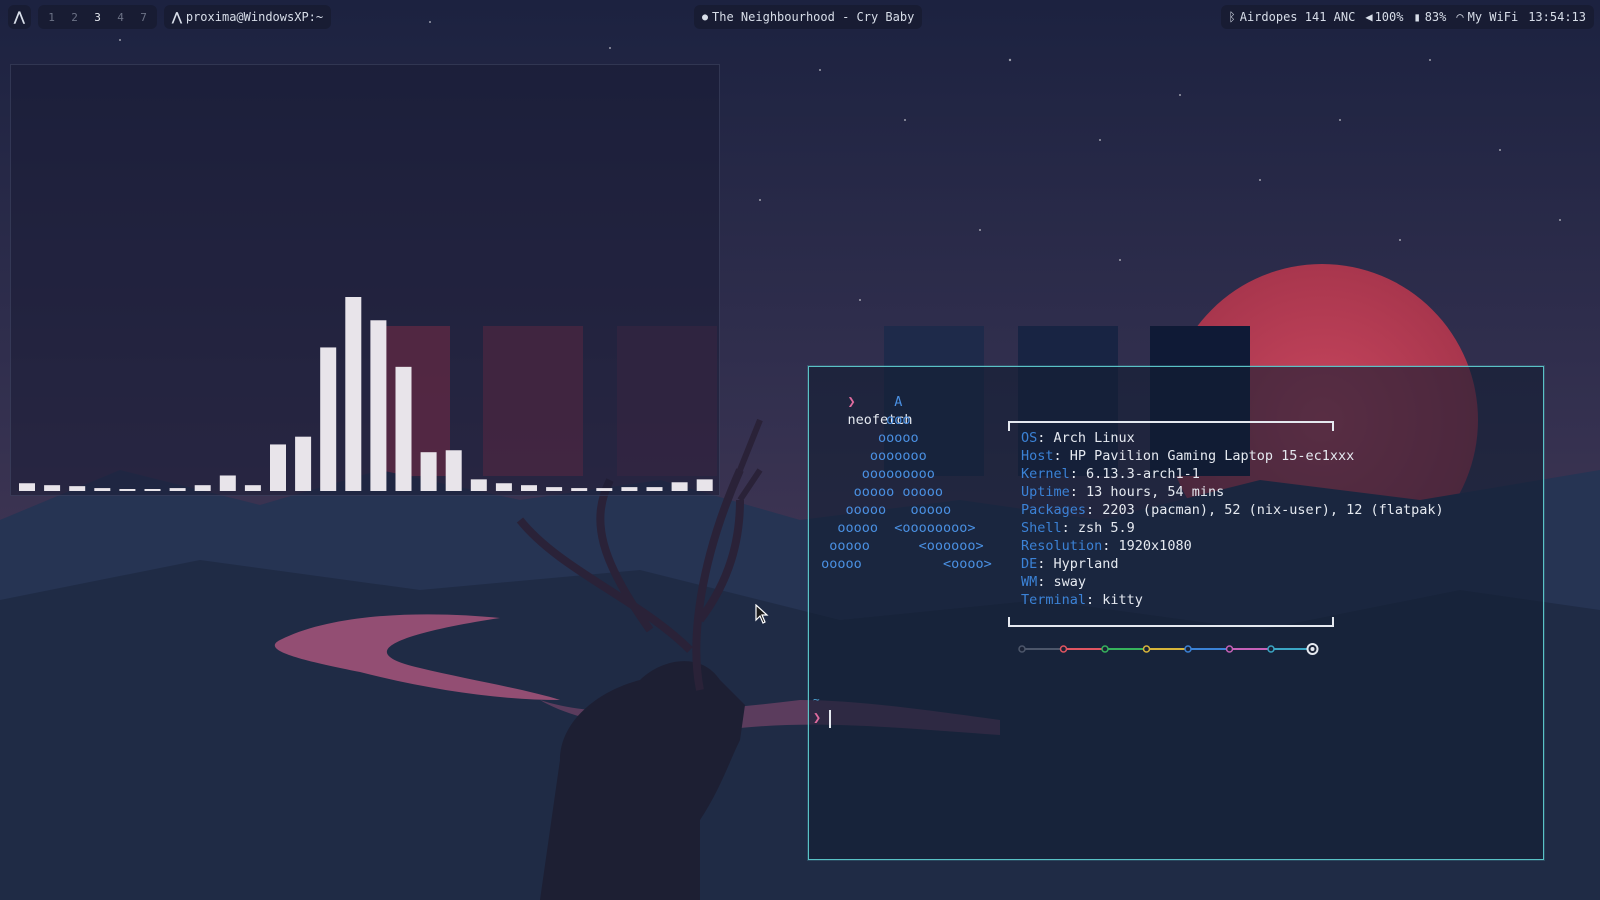  What do you see at coordinates (1312, 649) in the screenshot?
I see `palette-dot-center` at bounding box center [1312, 649].